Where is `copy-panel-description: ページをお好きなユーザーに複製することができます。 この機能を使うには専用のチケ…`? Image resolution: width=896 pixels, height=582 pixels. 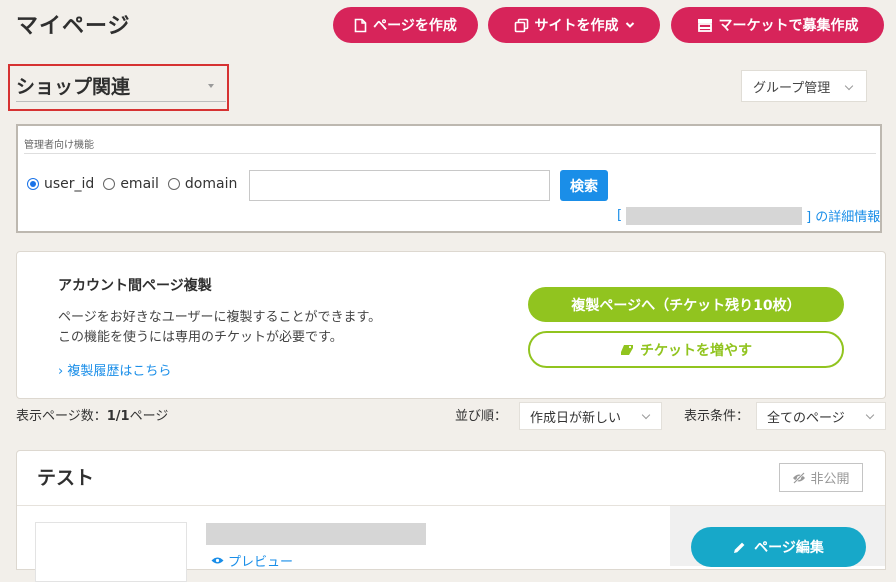 copy-panel-description: ページをお好きなユーザーに複製することができます。 この機能を使うには専用のチケ… is located at coordinates (219, 328).